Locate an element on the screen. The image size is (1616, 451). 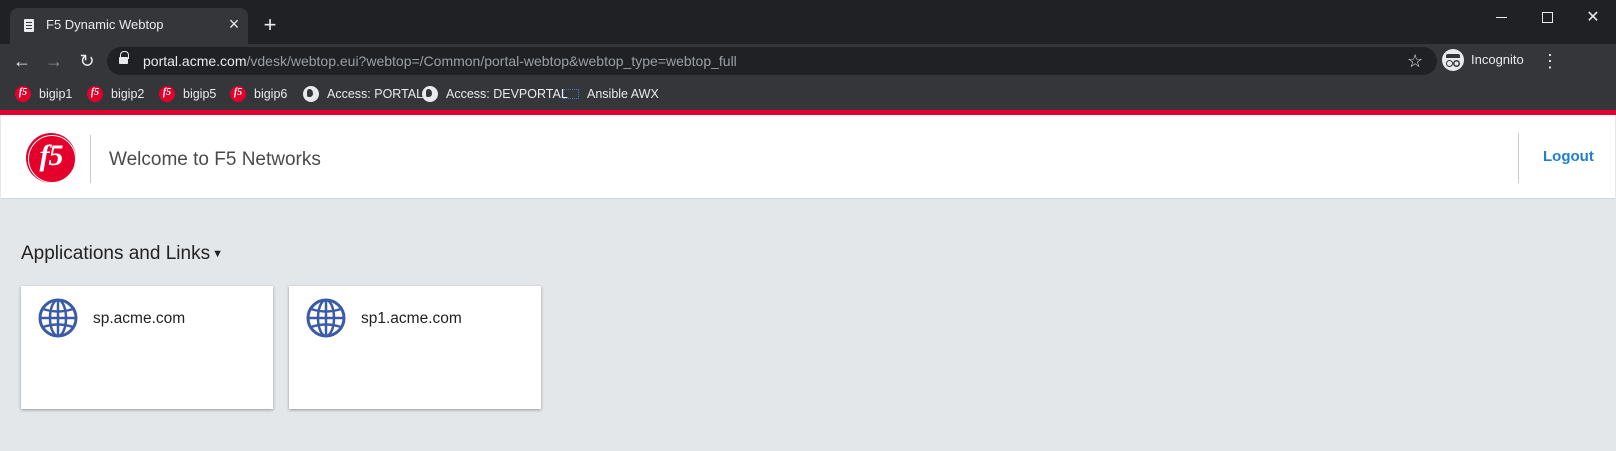
caret-down-icon: ▼ is located at coordinates (217, 254).